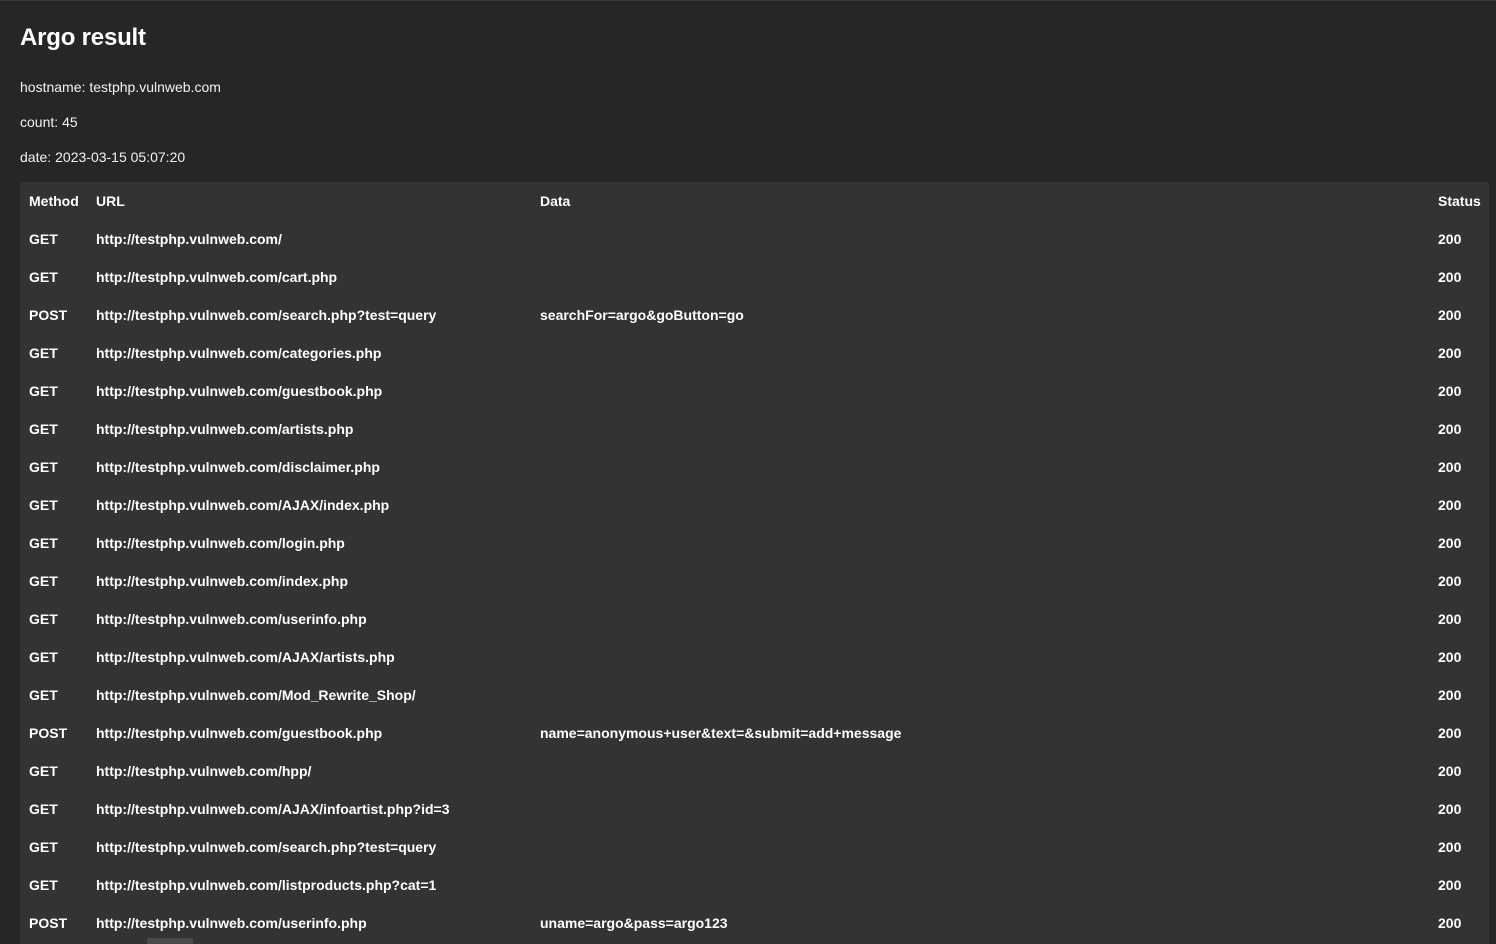 The width and height of the screenshot is (1496, 944). Describe the element at coordinates (70, 122) in the screenshot. I see `count-value: 45` at that location.